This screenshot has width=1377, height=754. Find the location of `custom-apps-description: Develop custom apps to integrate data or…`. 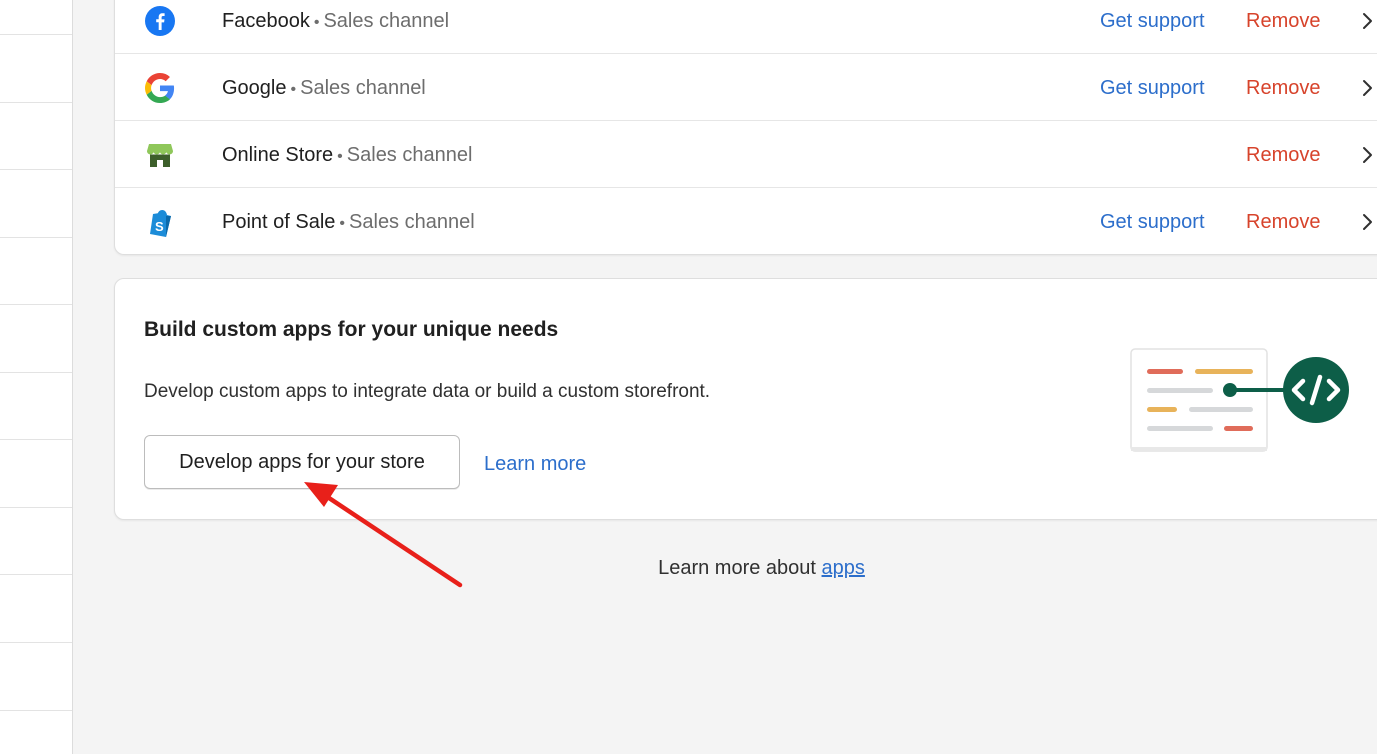

custom-apps-description: Develop custom apps to integrate data or… is located at coordinates (427, 391).